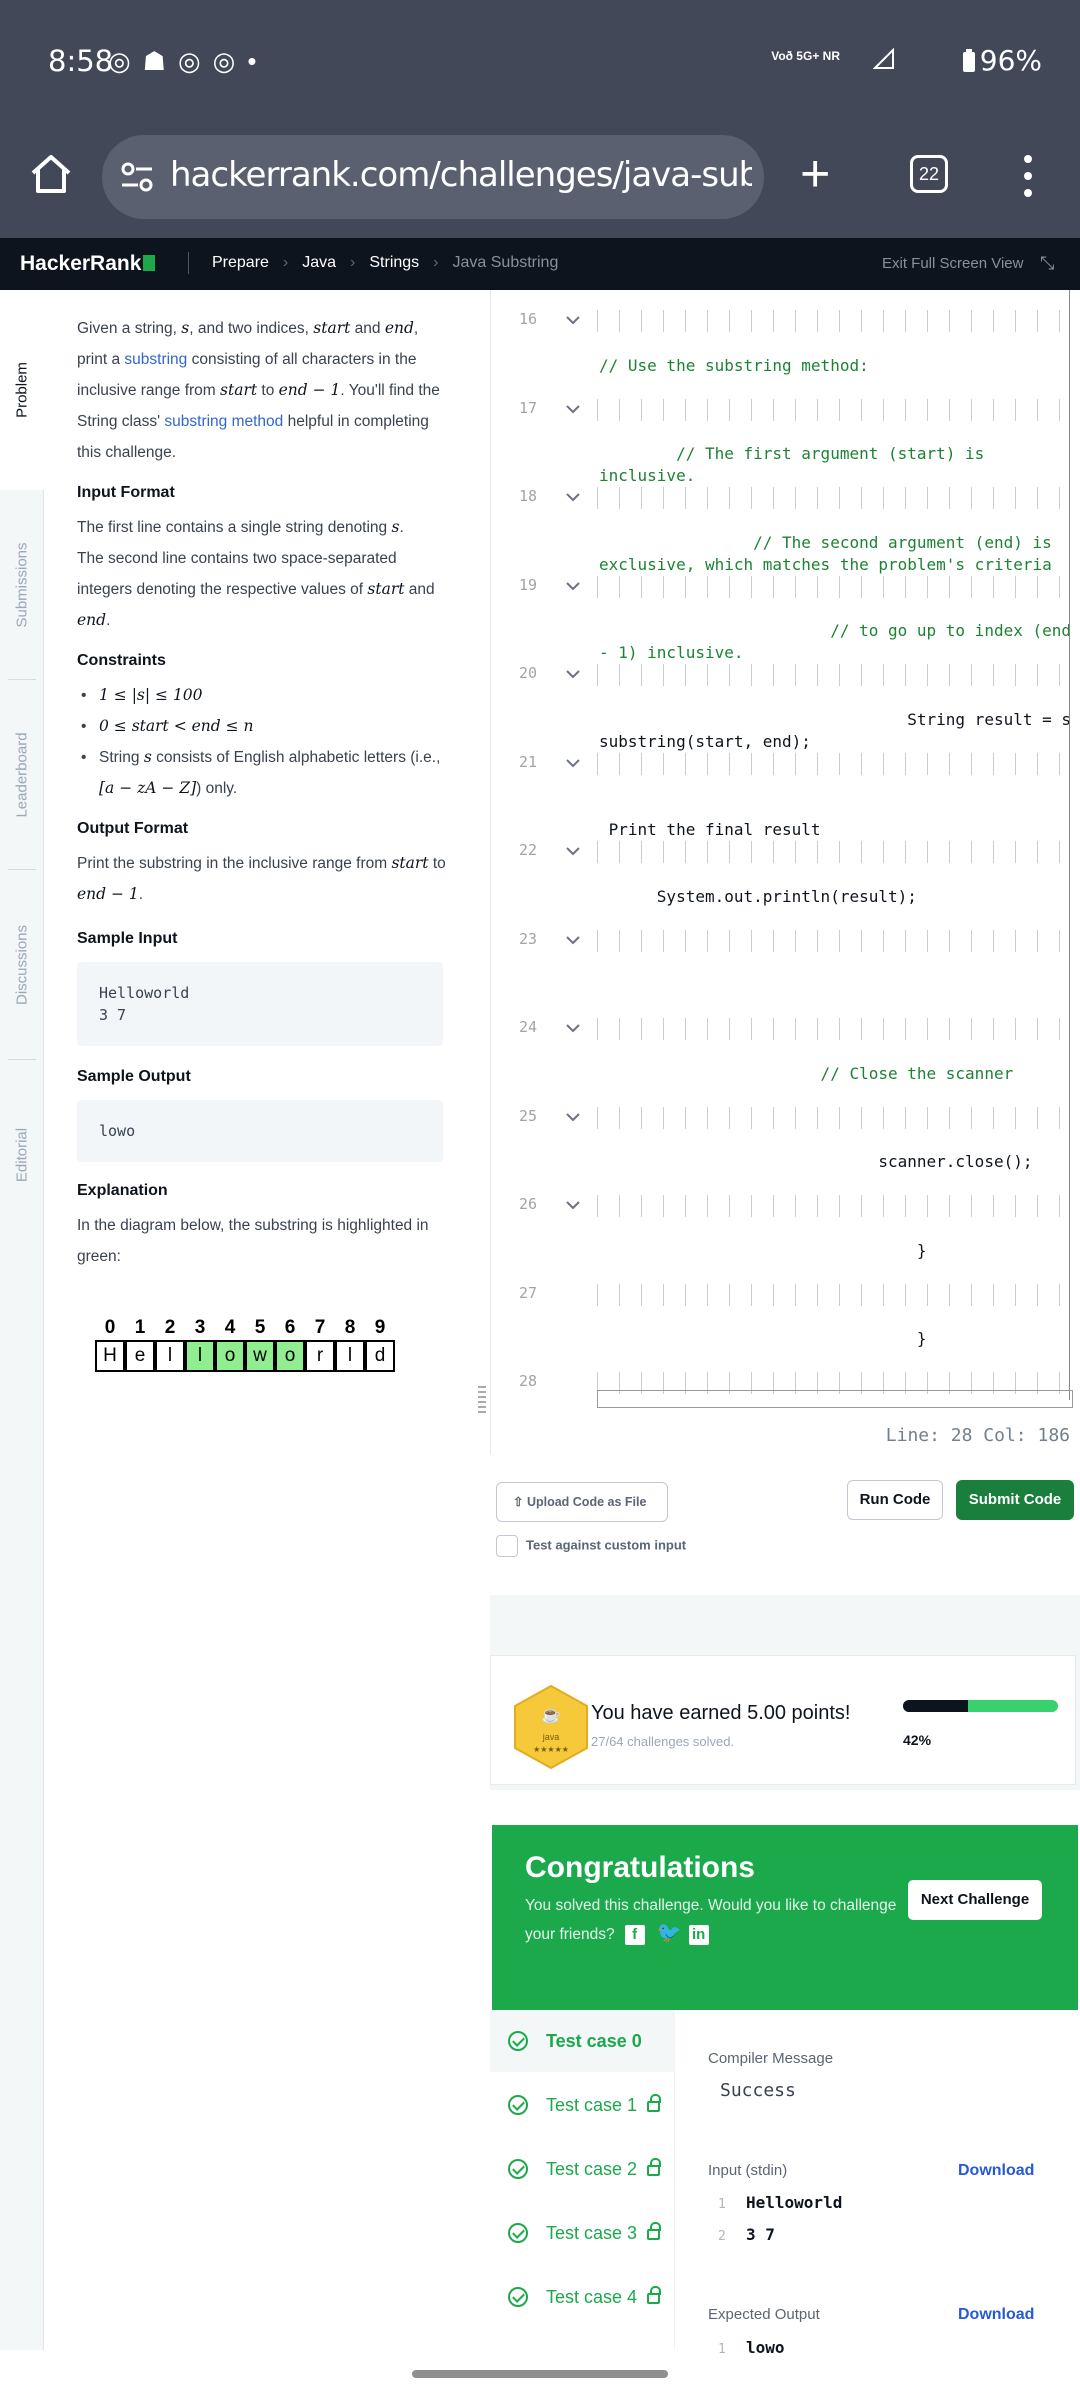 The width and height of the screenshot is (1080, 2400). What do you see at coordinates (482, 1399) in the screenshot?
I see `pane-resize-handle` at bounding box center [482, 1399].